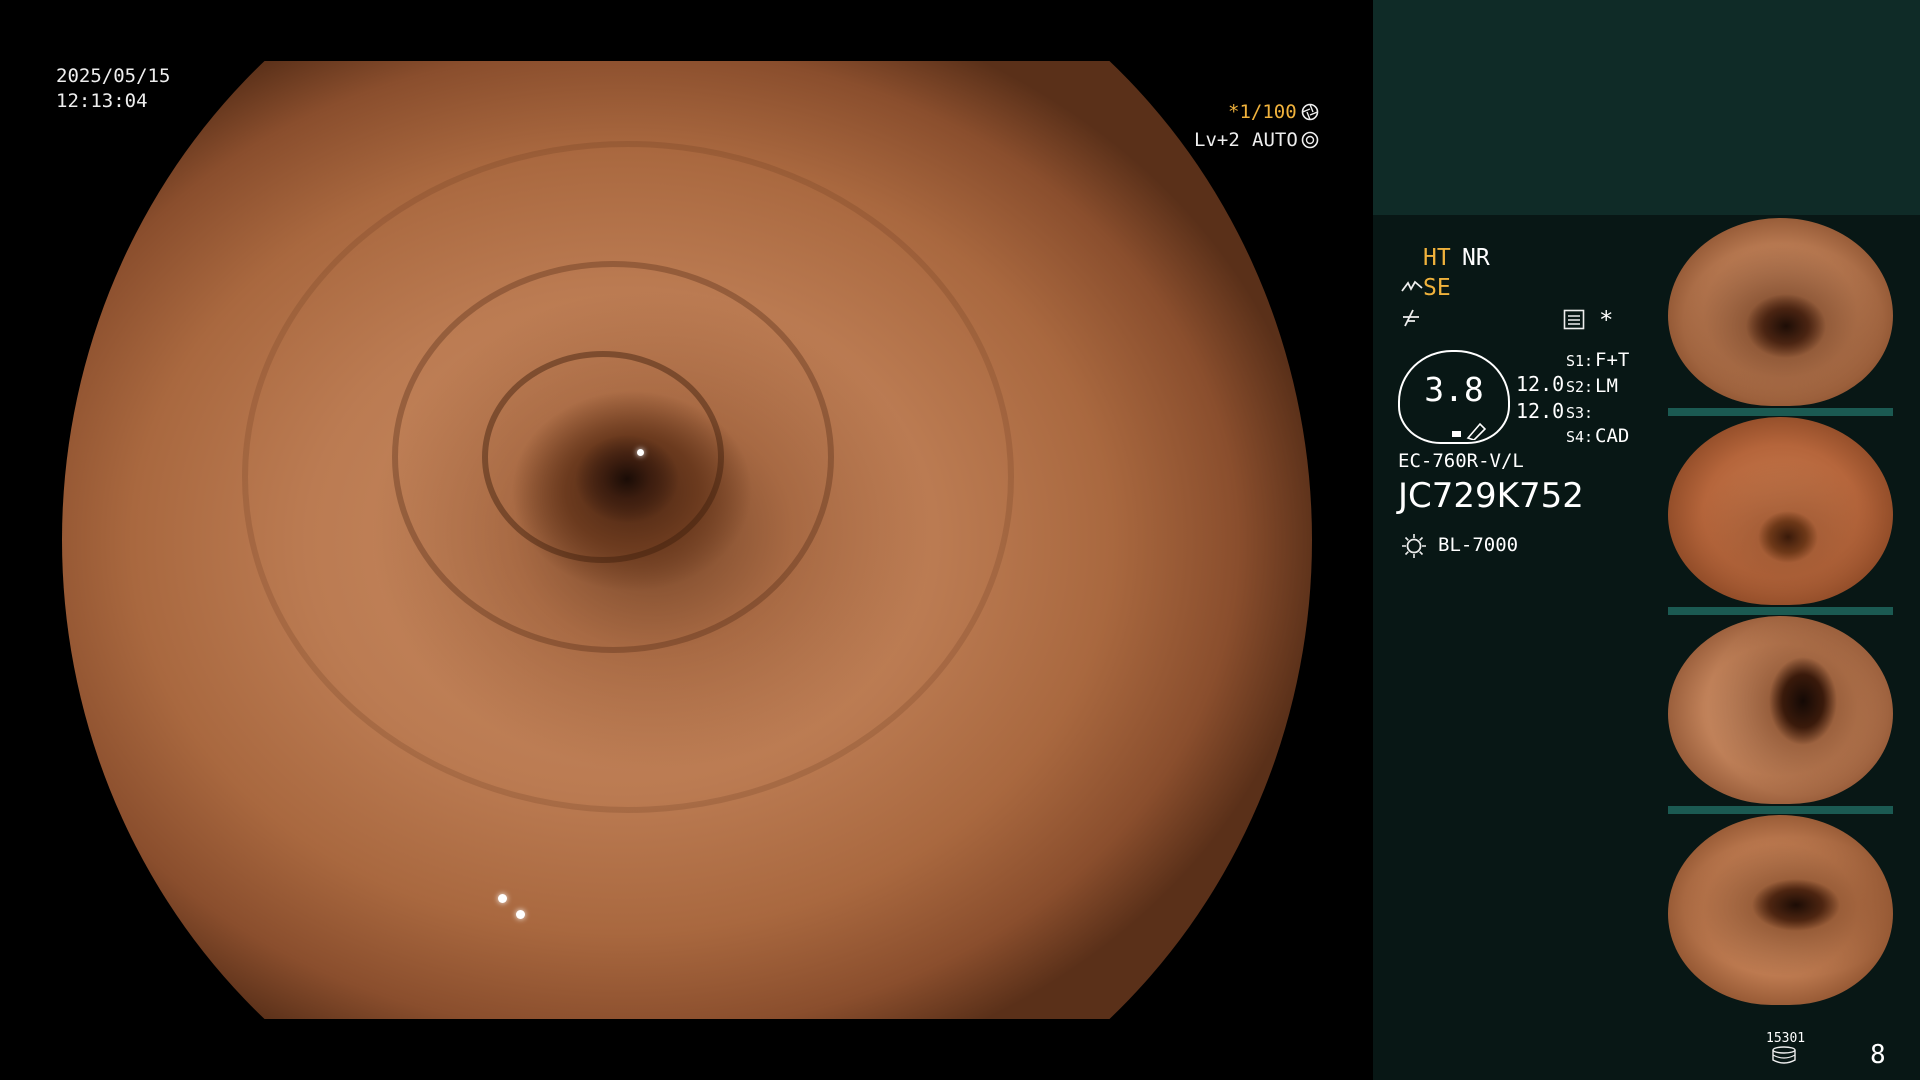  I want to click on panel-header-area, so click(1646, 107).